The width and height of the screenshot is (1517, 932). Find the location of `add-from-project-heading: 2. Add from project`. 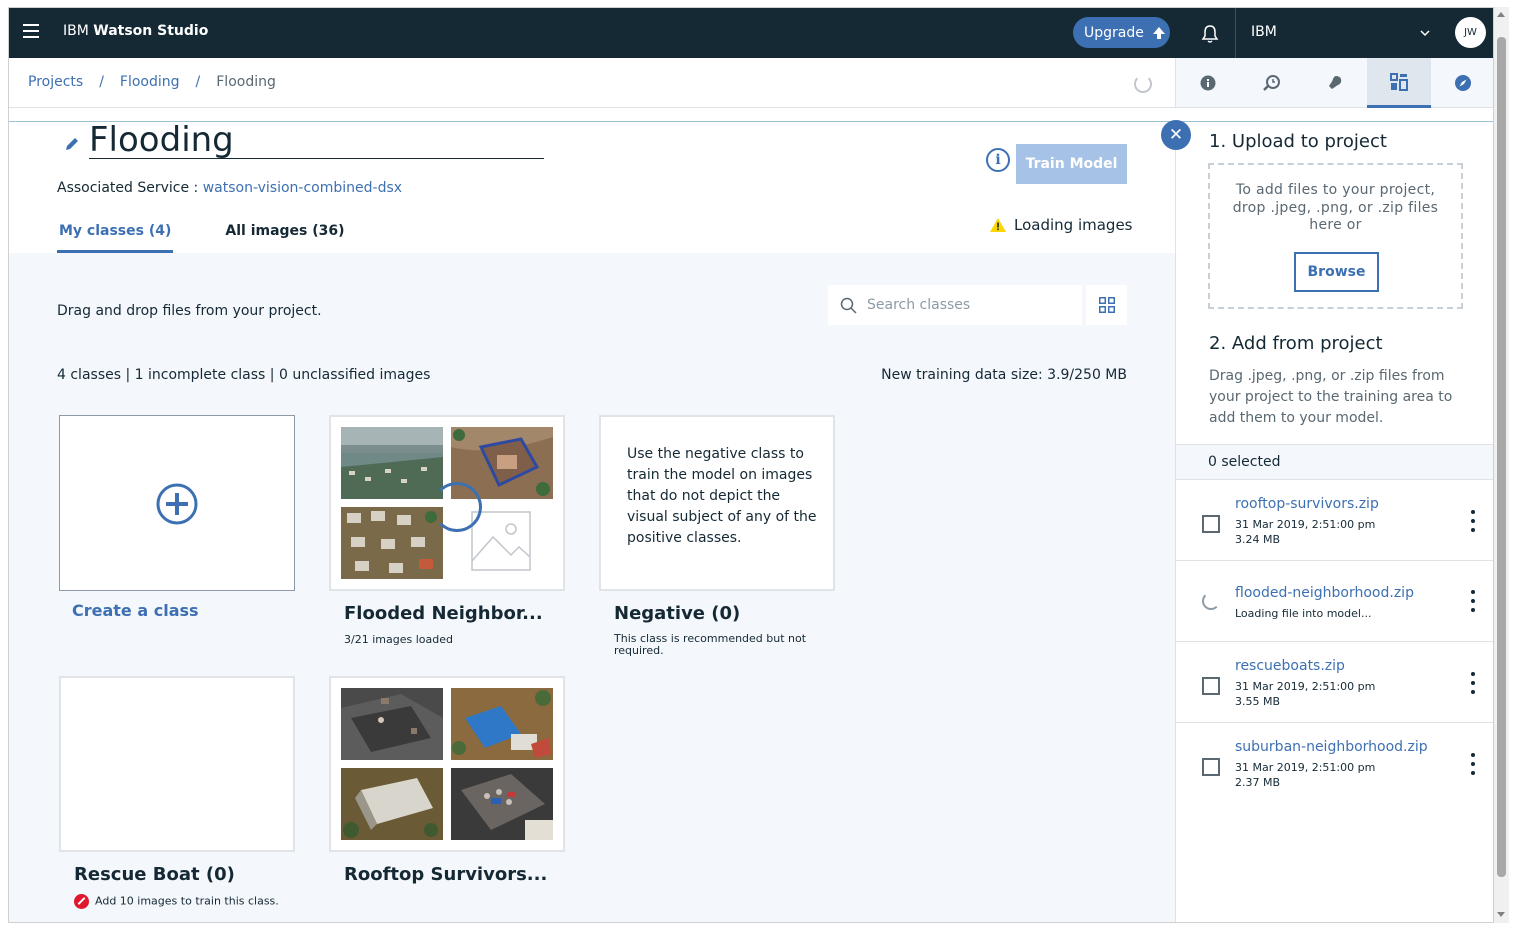

add-from-project-heading: 2. Add from project is located at coordinates (1296, 343).